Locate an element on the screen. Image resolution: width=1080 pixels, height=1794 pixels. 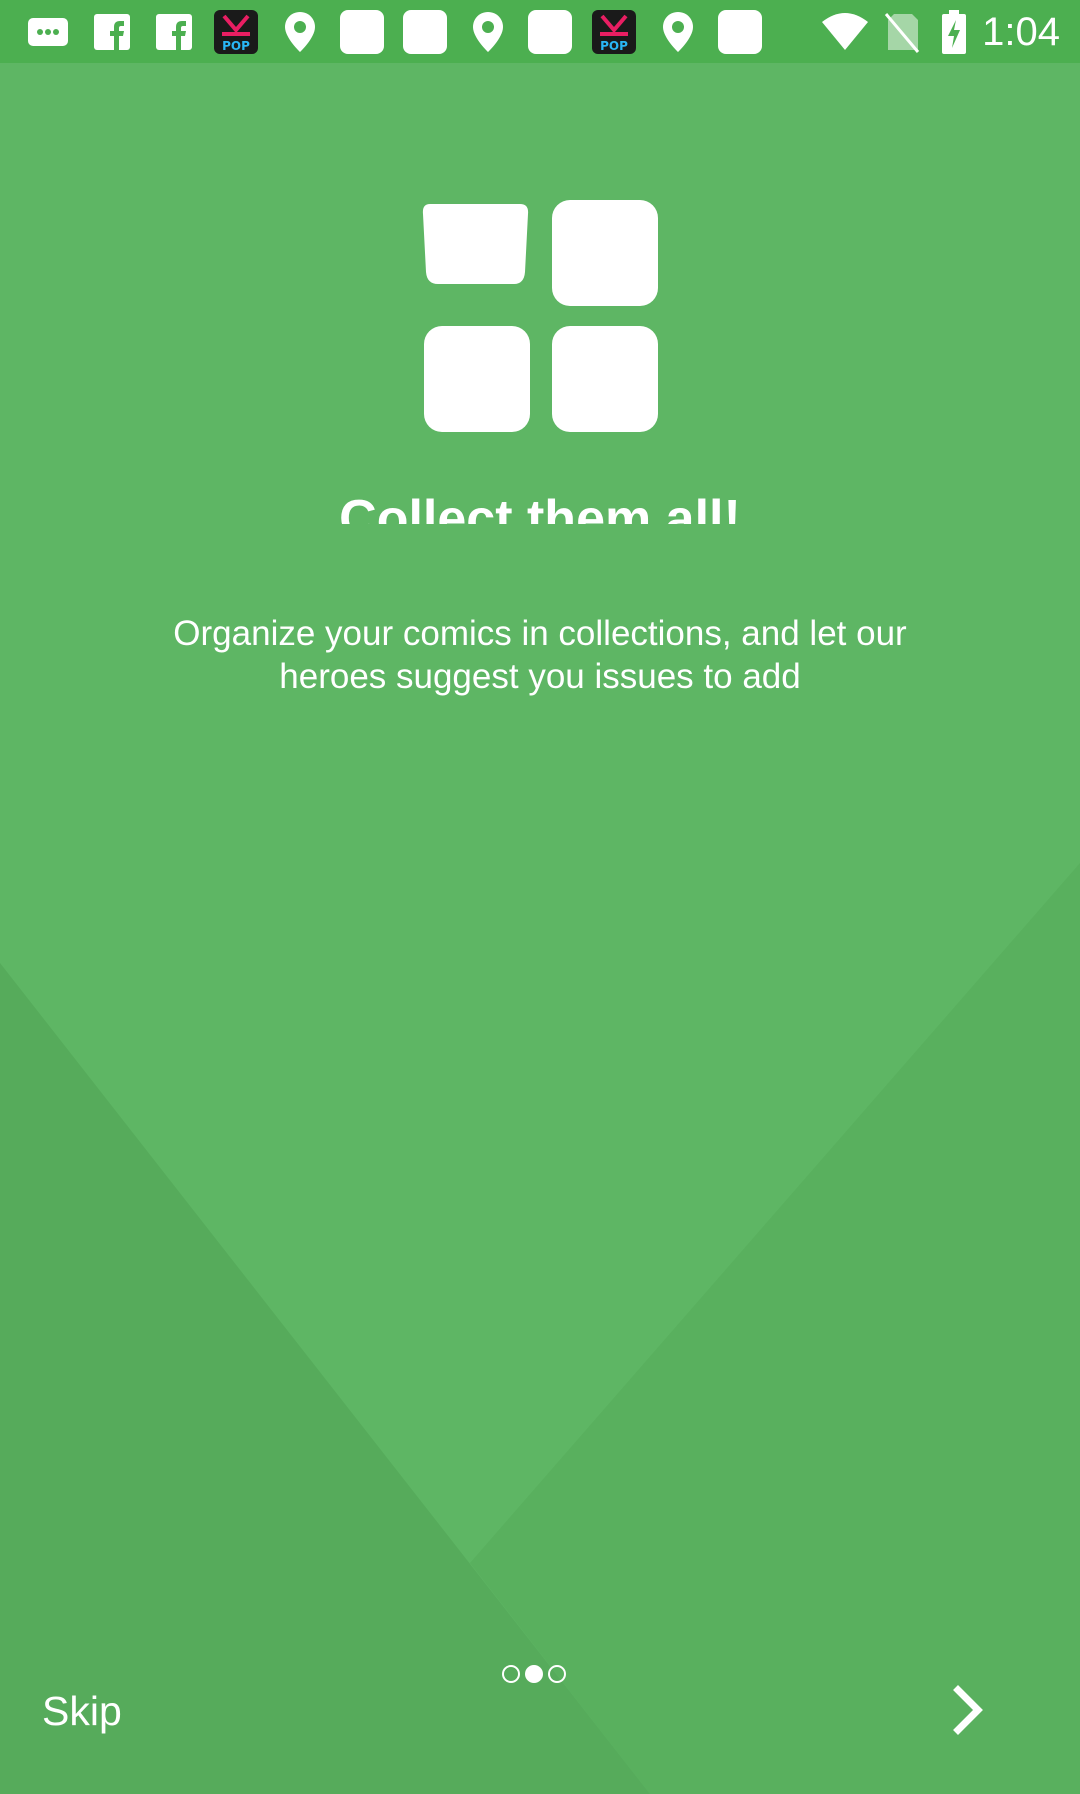
next-button is located at coordinates (970, 1710).